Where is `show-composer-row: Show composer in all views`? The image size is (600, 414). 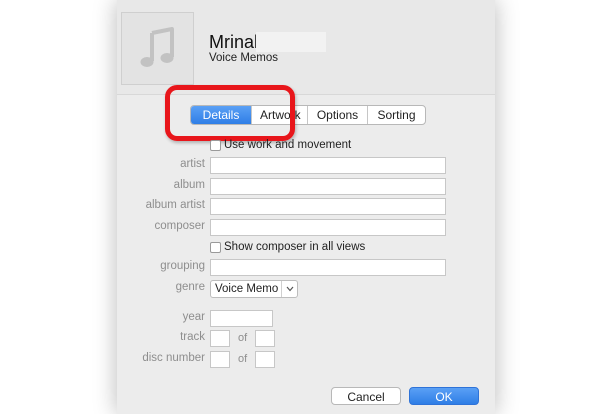
show-composer-row: Show composer in all views is located at coordinates (306, 248).